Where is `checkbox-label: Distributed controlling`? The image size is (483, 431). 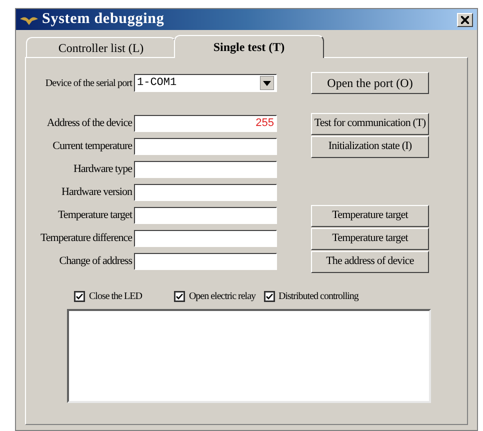
checkbox-label: Distributed controlling is located at coordinates (318, 297).